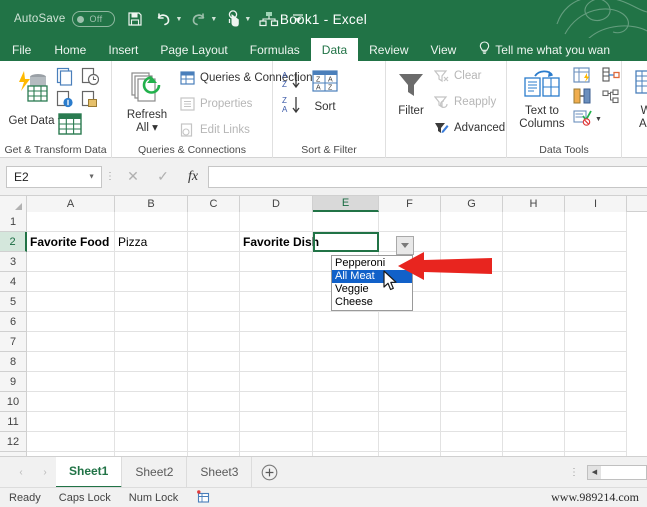 The image size is (647, 507). Describe the element at coordinates (13, 282) in the screenshot. I see `row-header-4: 4` at that location.